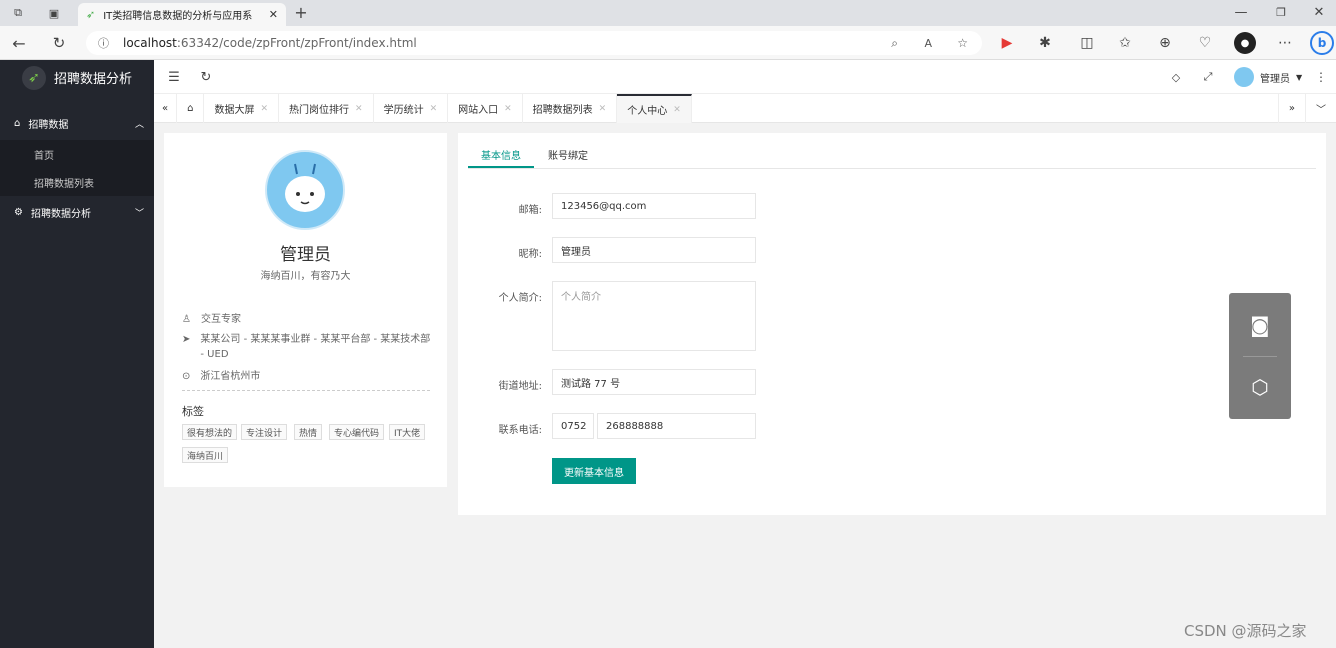  Describe the element at coordinates (1007, 43) in the screenshot. I see `extension-video-icon: ▶` at that location.